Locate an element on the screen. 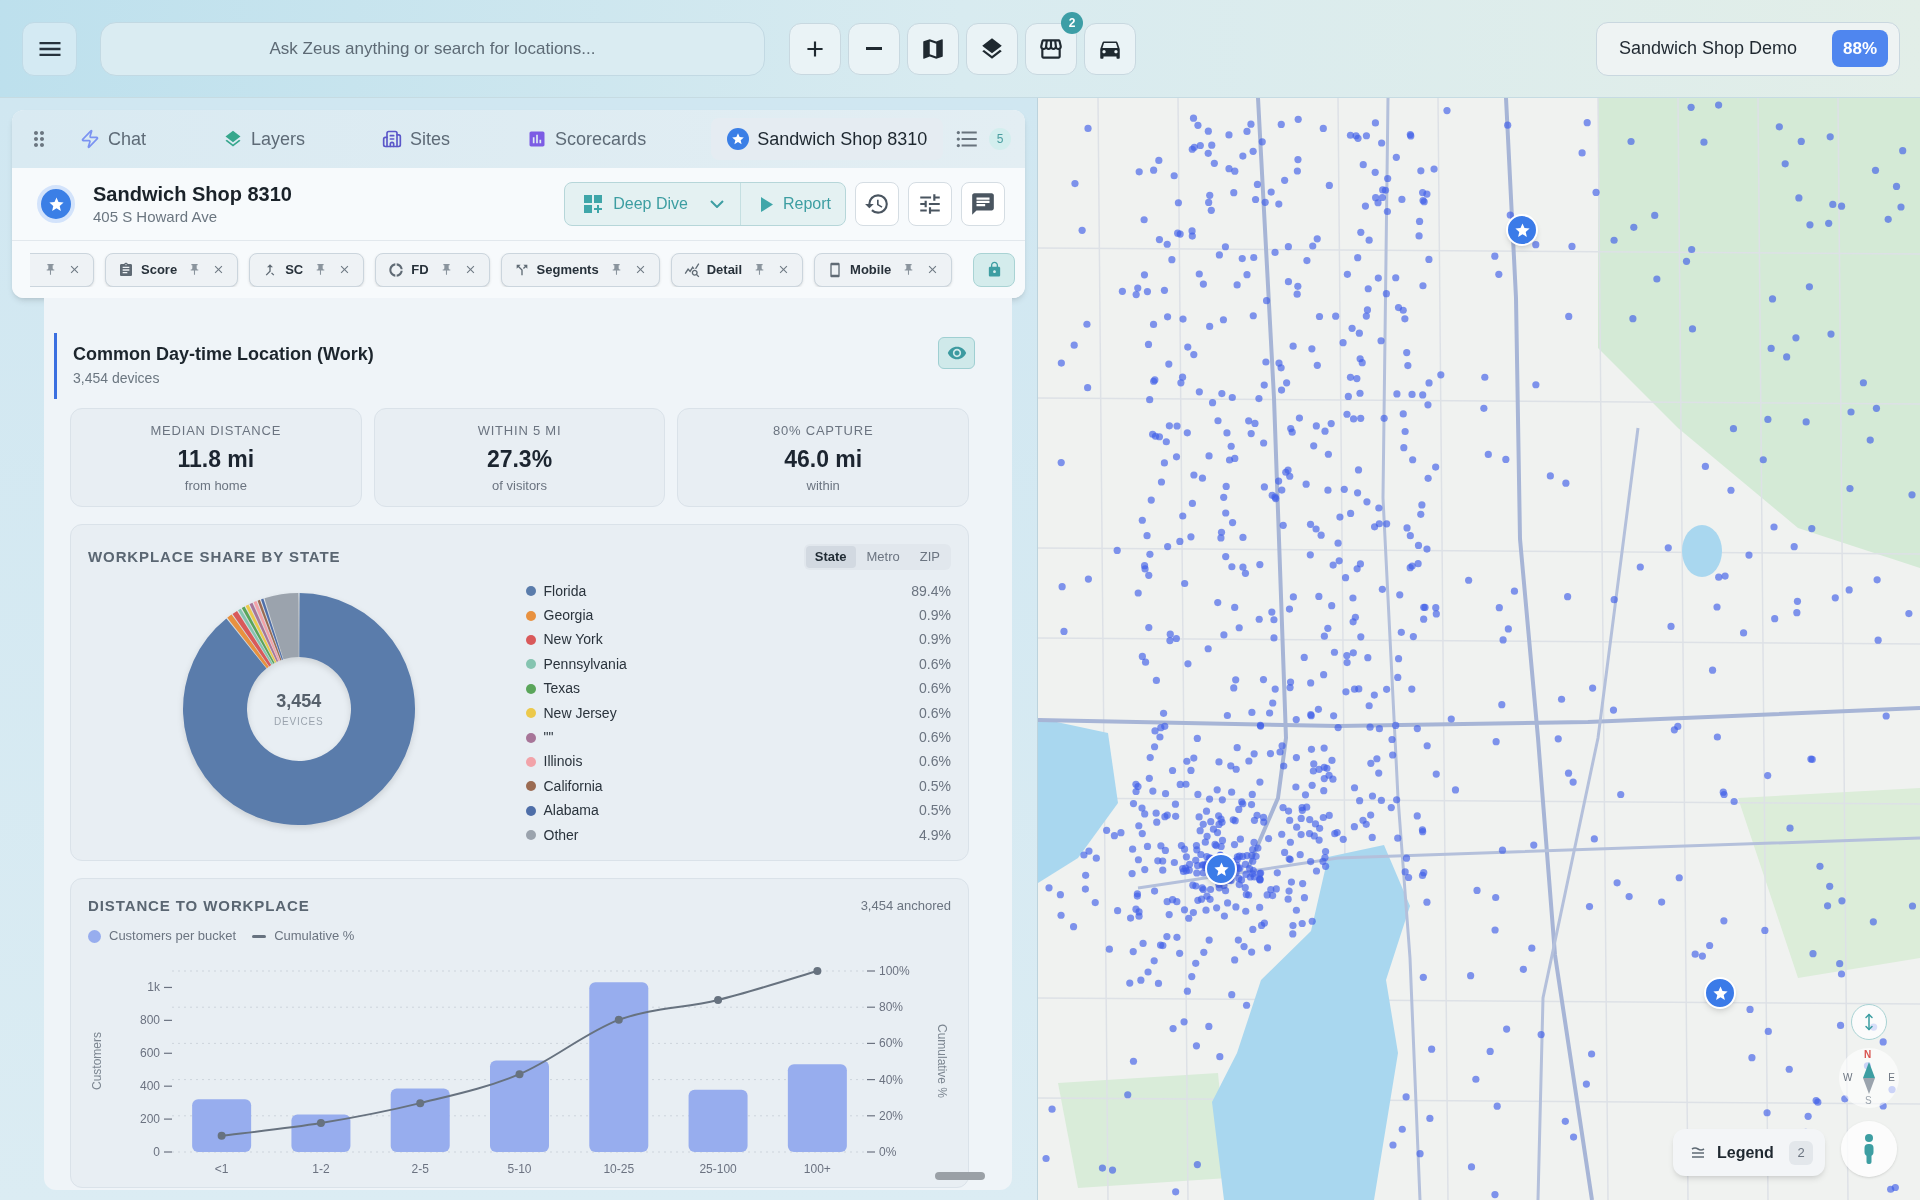 Image resolution: width=1920 pixels, height=1200 pixels. tick-label: 600 is located at coordinates (149, 1053).